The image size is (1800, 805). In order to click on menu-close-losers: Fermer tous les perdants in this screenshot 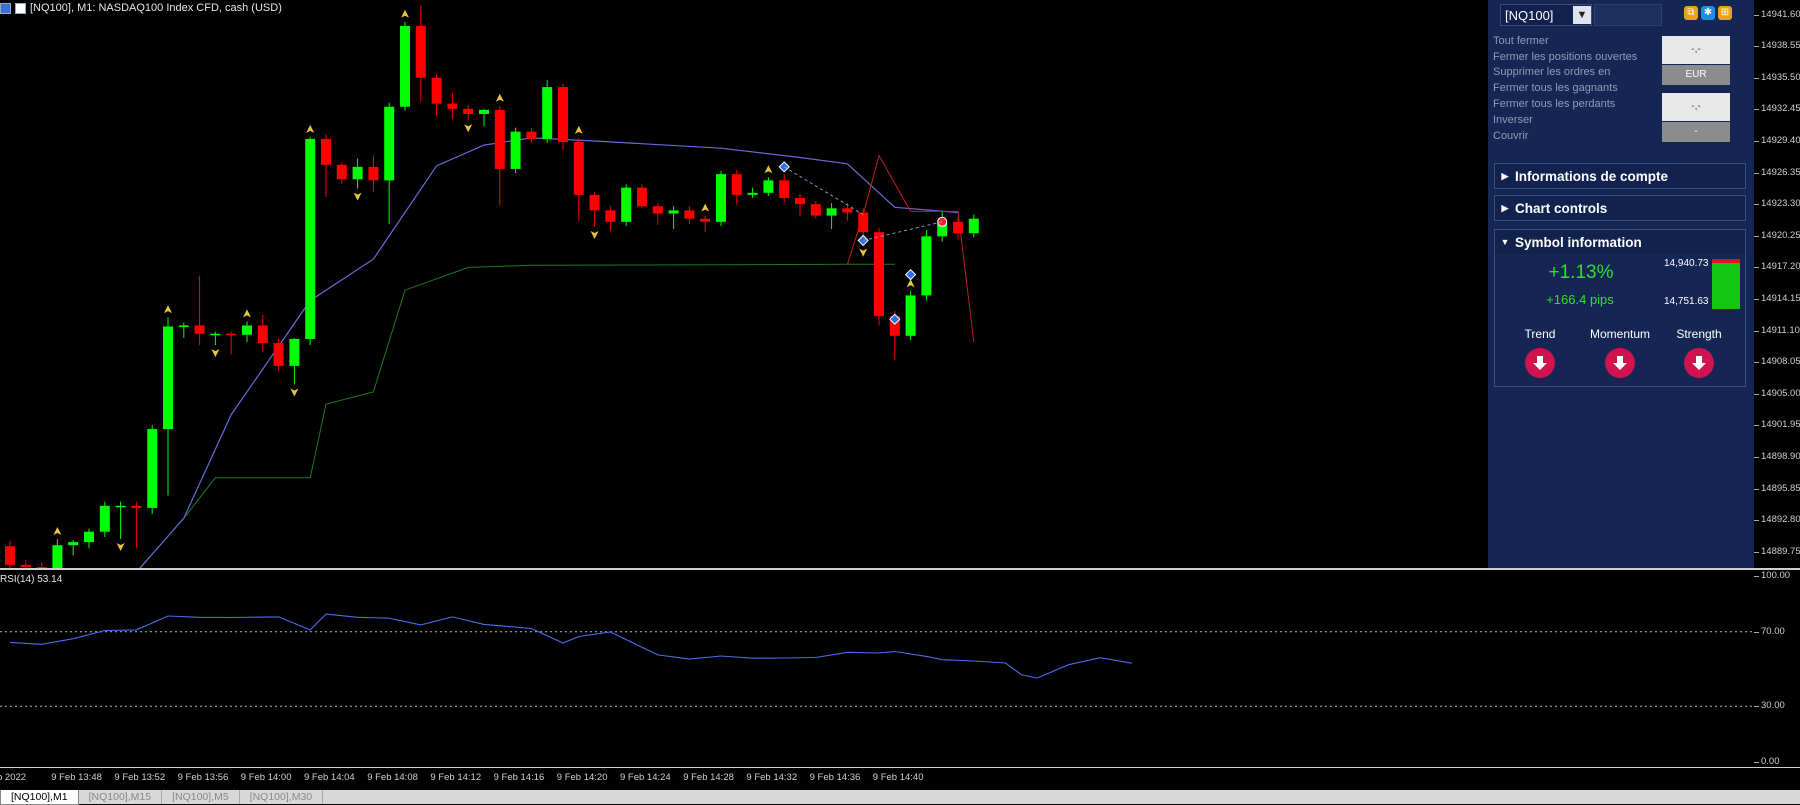, I will do `click(1554, 104)`.